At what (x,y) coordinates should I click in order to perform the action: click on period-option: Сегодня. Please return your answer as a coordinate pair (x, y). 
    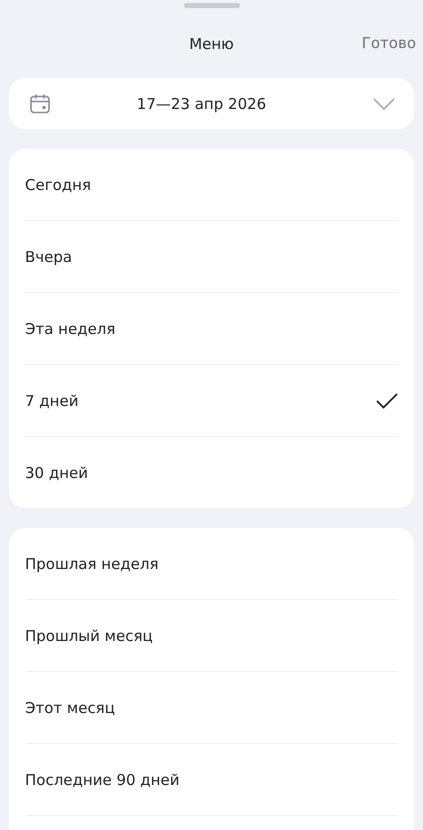
    Looking at the image, I should click on (211, 185).